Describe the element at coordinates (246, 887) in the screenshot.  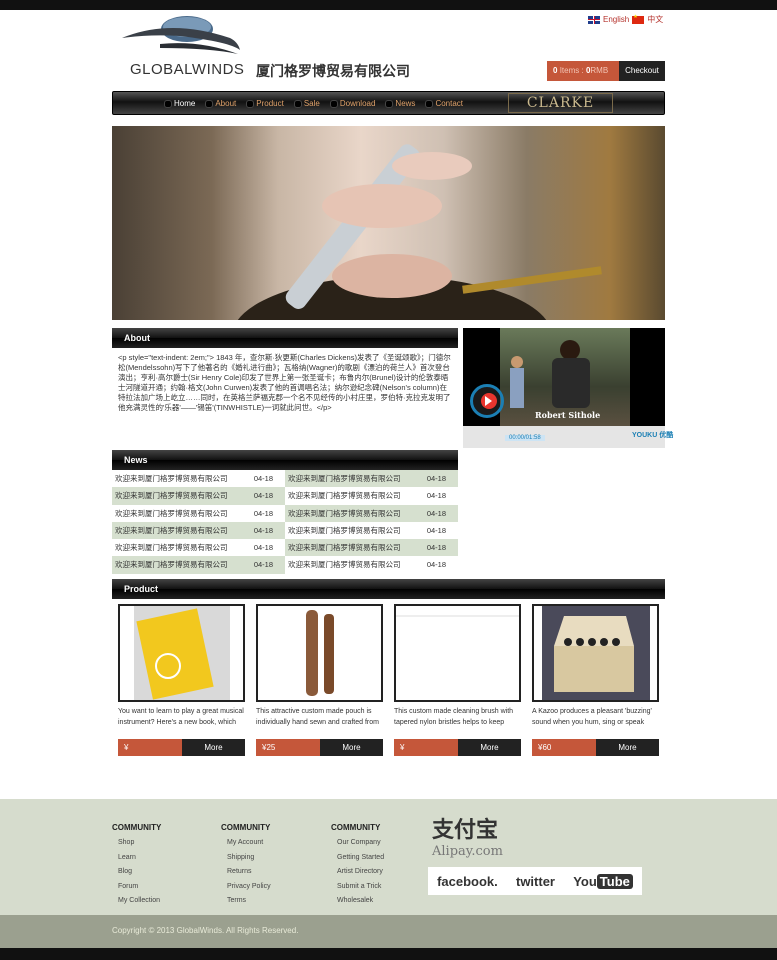
I see `footer-link-privacy-policy: Privacy Policy` at that location.